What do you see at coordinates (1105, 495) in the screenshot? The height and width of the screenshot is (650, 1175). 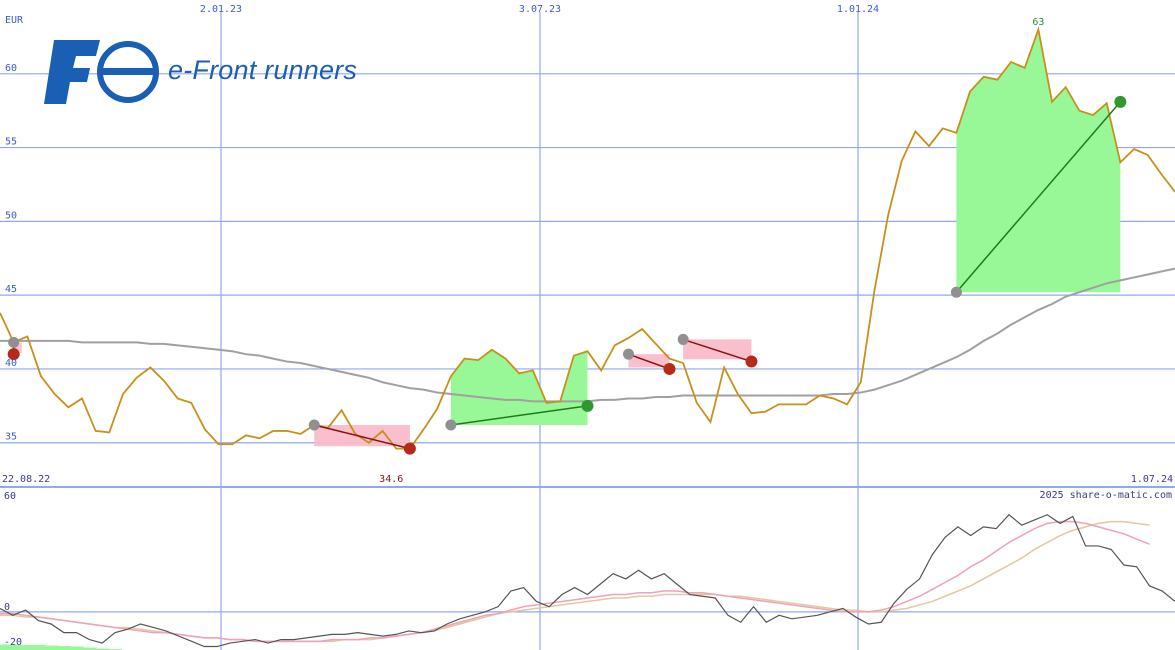 I see `watermark: 2025 share-o-matic.com` at bounding box center [1105, 495].